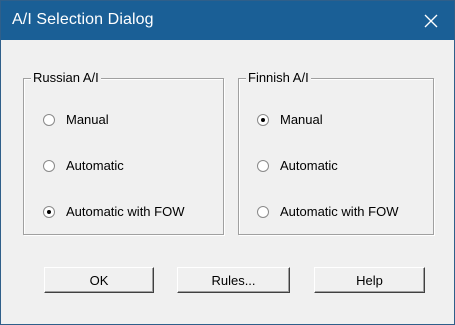 The width and height of the screenshot is (455, 325). What do you see at coordinates (309, 165) in the screenshot?
I see `finnish-automatic-label: Automatic` at bounding box center [309, 165].